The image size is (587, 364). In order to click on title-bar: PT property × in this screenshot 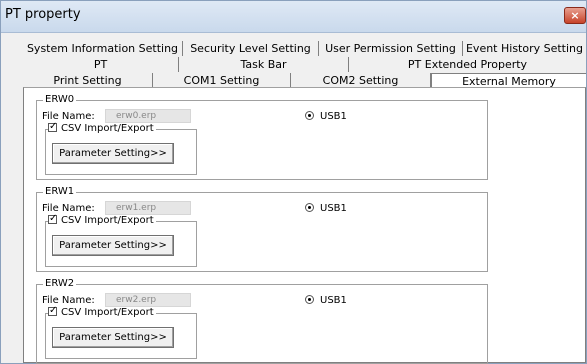, I will do `click(293, 17)`.